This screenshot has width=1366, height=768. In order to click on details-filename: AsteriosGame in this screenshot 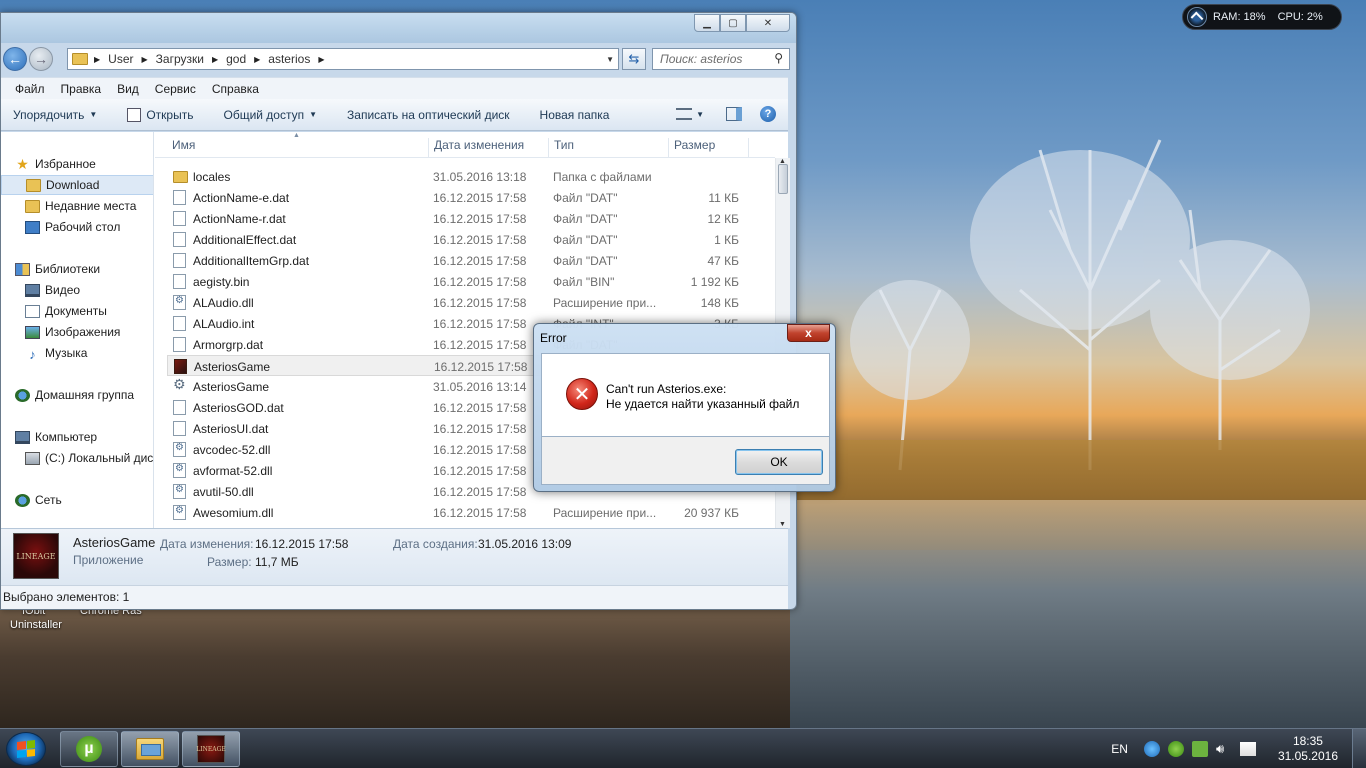, I will do `click(114, 542)`.